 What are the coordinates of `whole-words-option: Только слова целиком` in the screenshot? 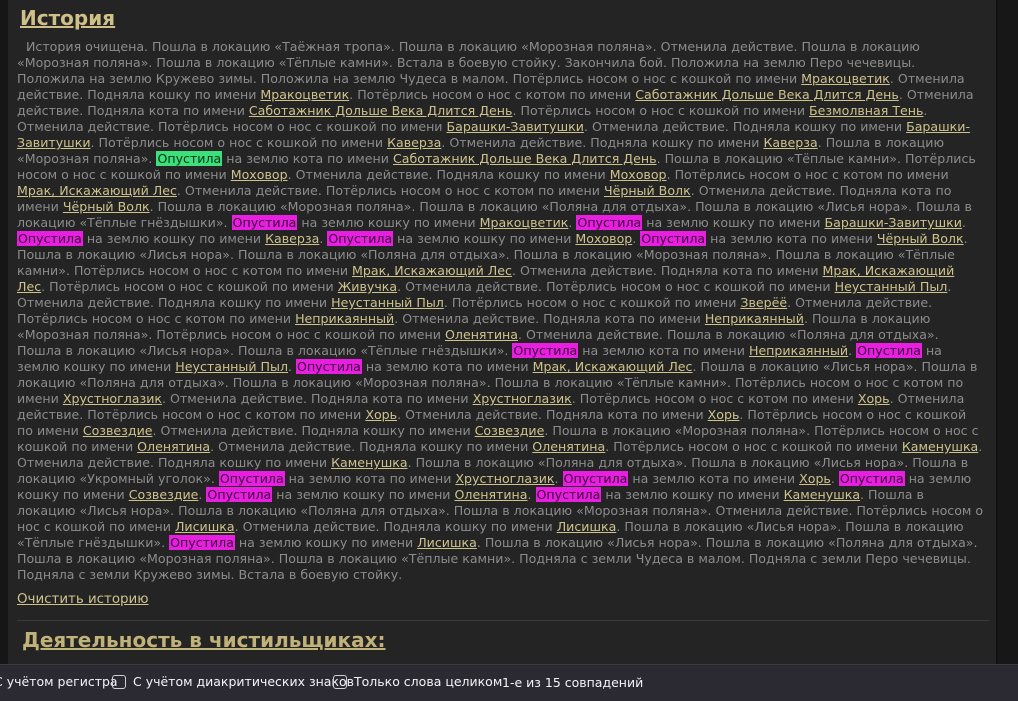 It's located at (417, 681).